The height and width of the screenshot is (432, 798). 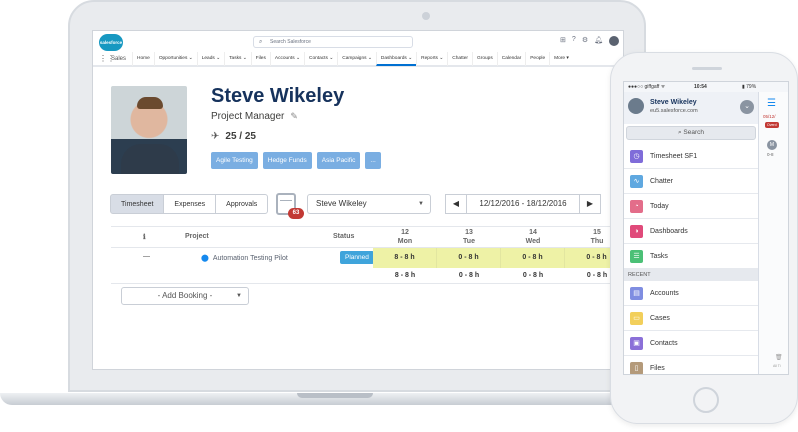 I want to click on menu-label: Today, so click(x=659, y=206).